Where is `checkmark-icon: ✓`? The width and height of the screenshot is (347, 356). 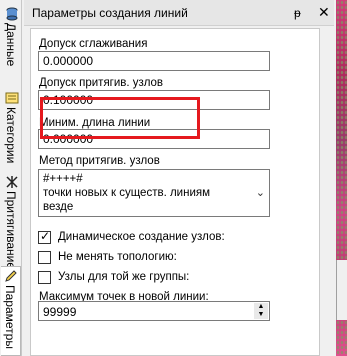 checkmark-icon: ✓ is located at coordinates (45, 236).